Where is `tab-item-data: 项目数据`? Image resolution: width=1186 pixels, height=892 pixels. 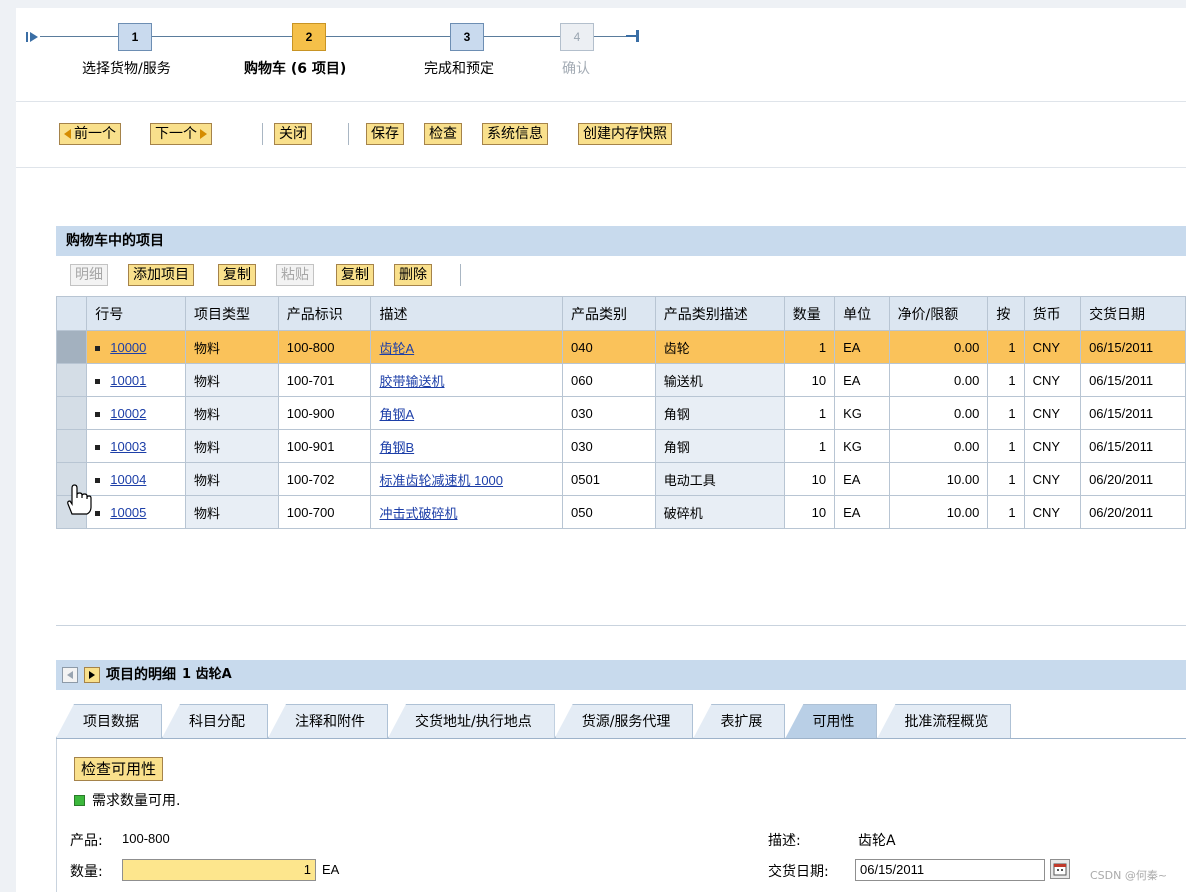 tab-item-data: 项目数据 is located at coordinates (109, 721).